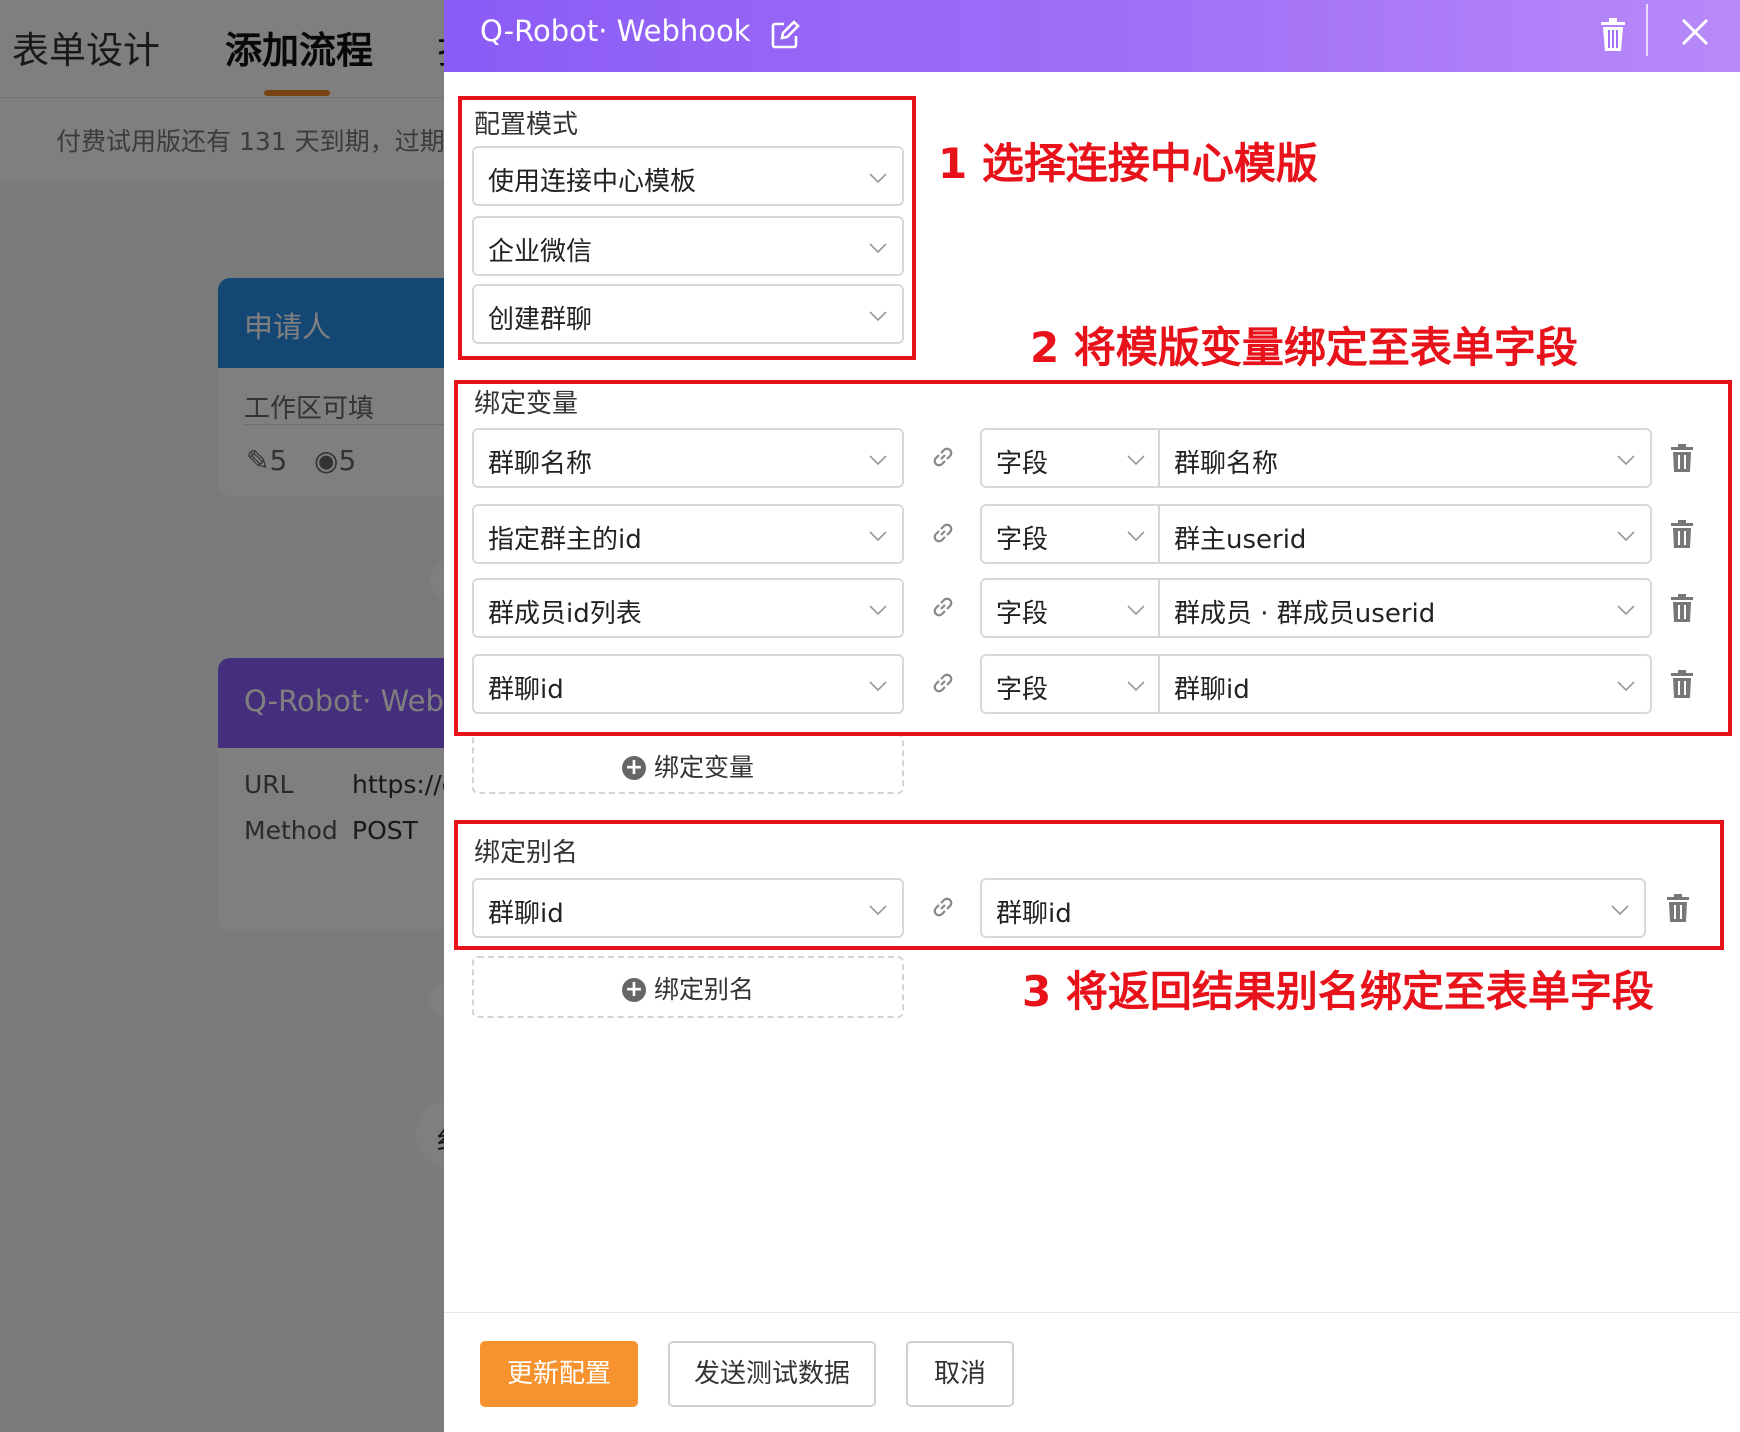  I want to click on annotation-step2: 2 将模版变量绑定至表单字段, so click(1304, 347).